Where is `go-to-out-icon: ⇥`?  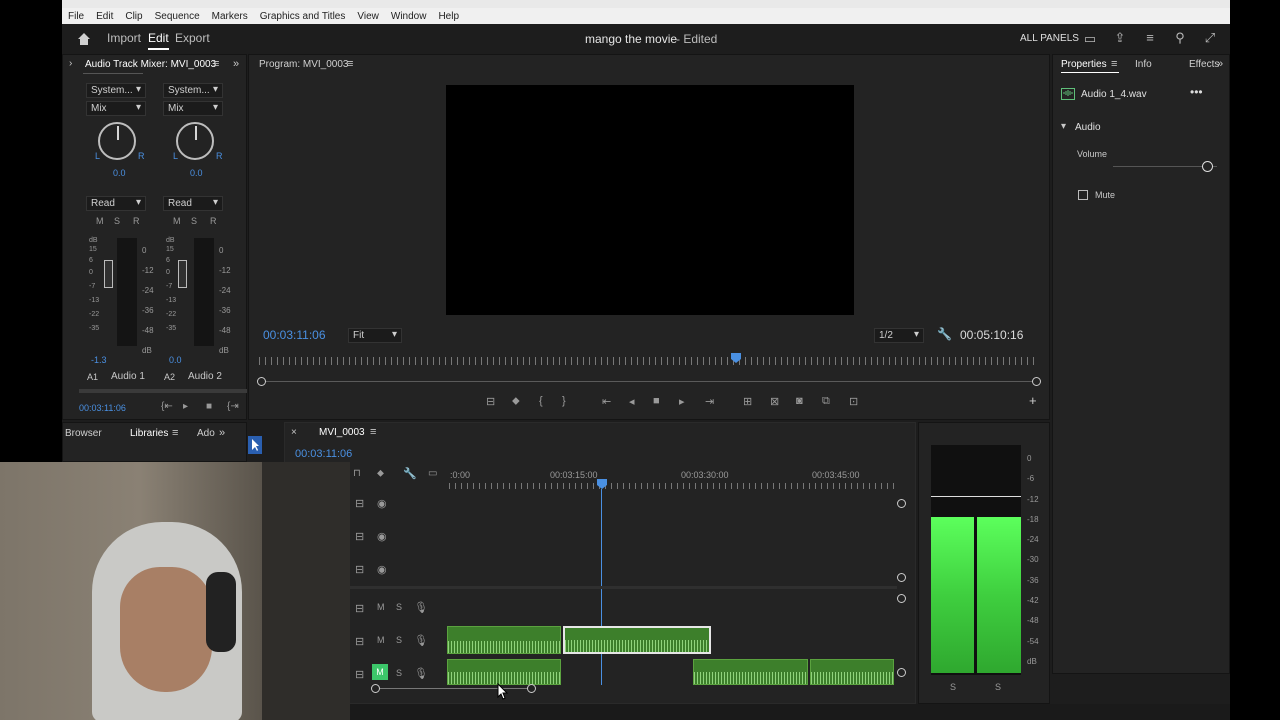
go-to-out-icon: ⇥ is located at coordinates (709, 401).